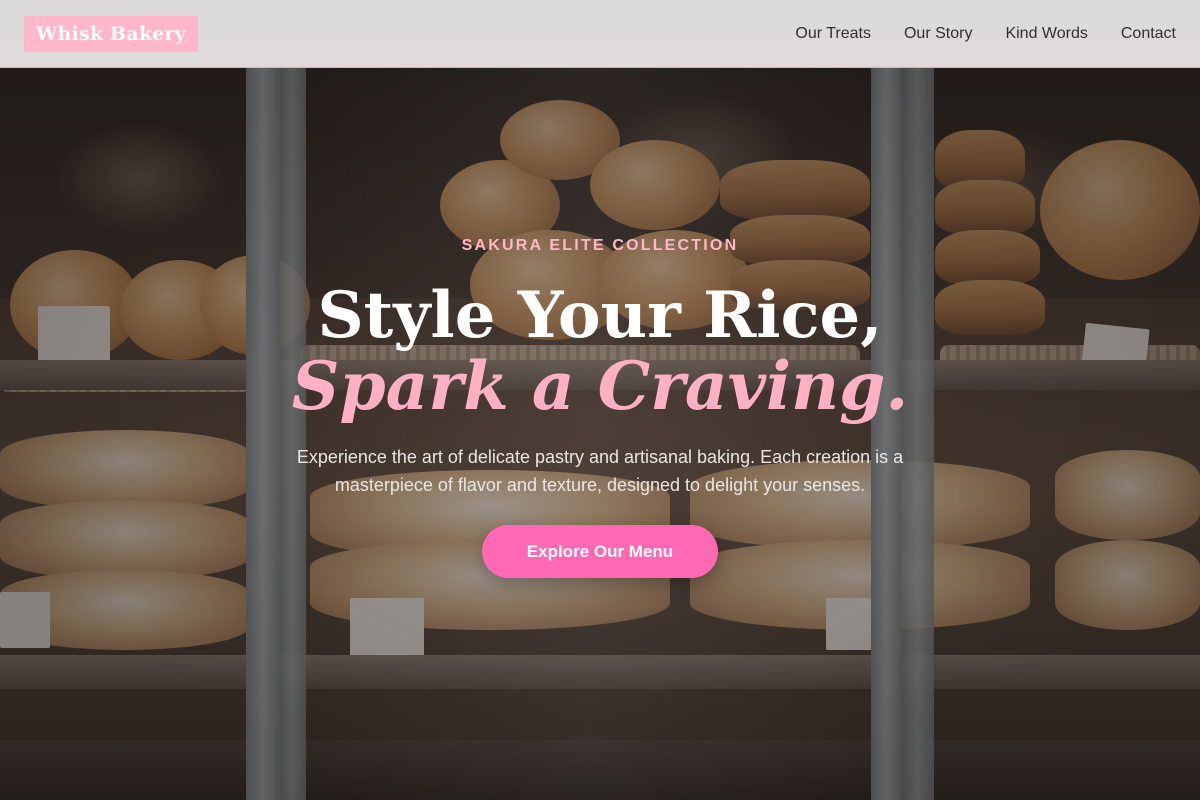 Image resolution: width=1200 pixels, height=800 pixels. Describe the element at coordinates (600, 551) in the screenshot. I see `explore-menu-button: Explore Our Menu` at that location.